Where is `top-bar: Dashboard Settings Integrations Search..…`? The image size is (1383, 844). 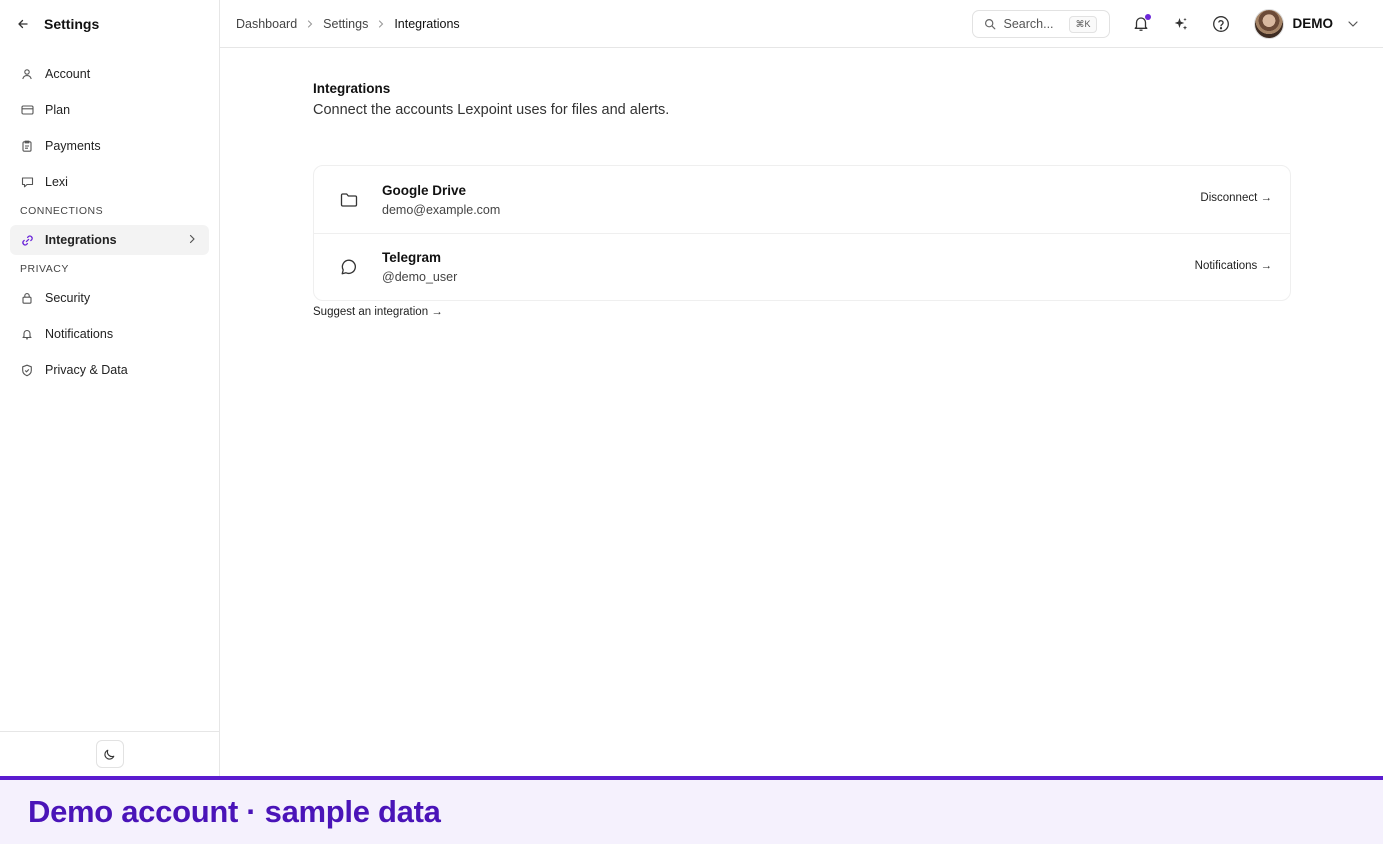 top-bar: Dashboard Settings Integrations Search..… is located at coordinates (801, 24).